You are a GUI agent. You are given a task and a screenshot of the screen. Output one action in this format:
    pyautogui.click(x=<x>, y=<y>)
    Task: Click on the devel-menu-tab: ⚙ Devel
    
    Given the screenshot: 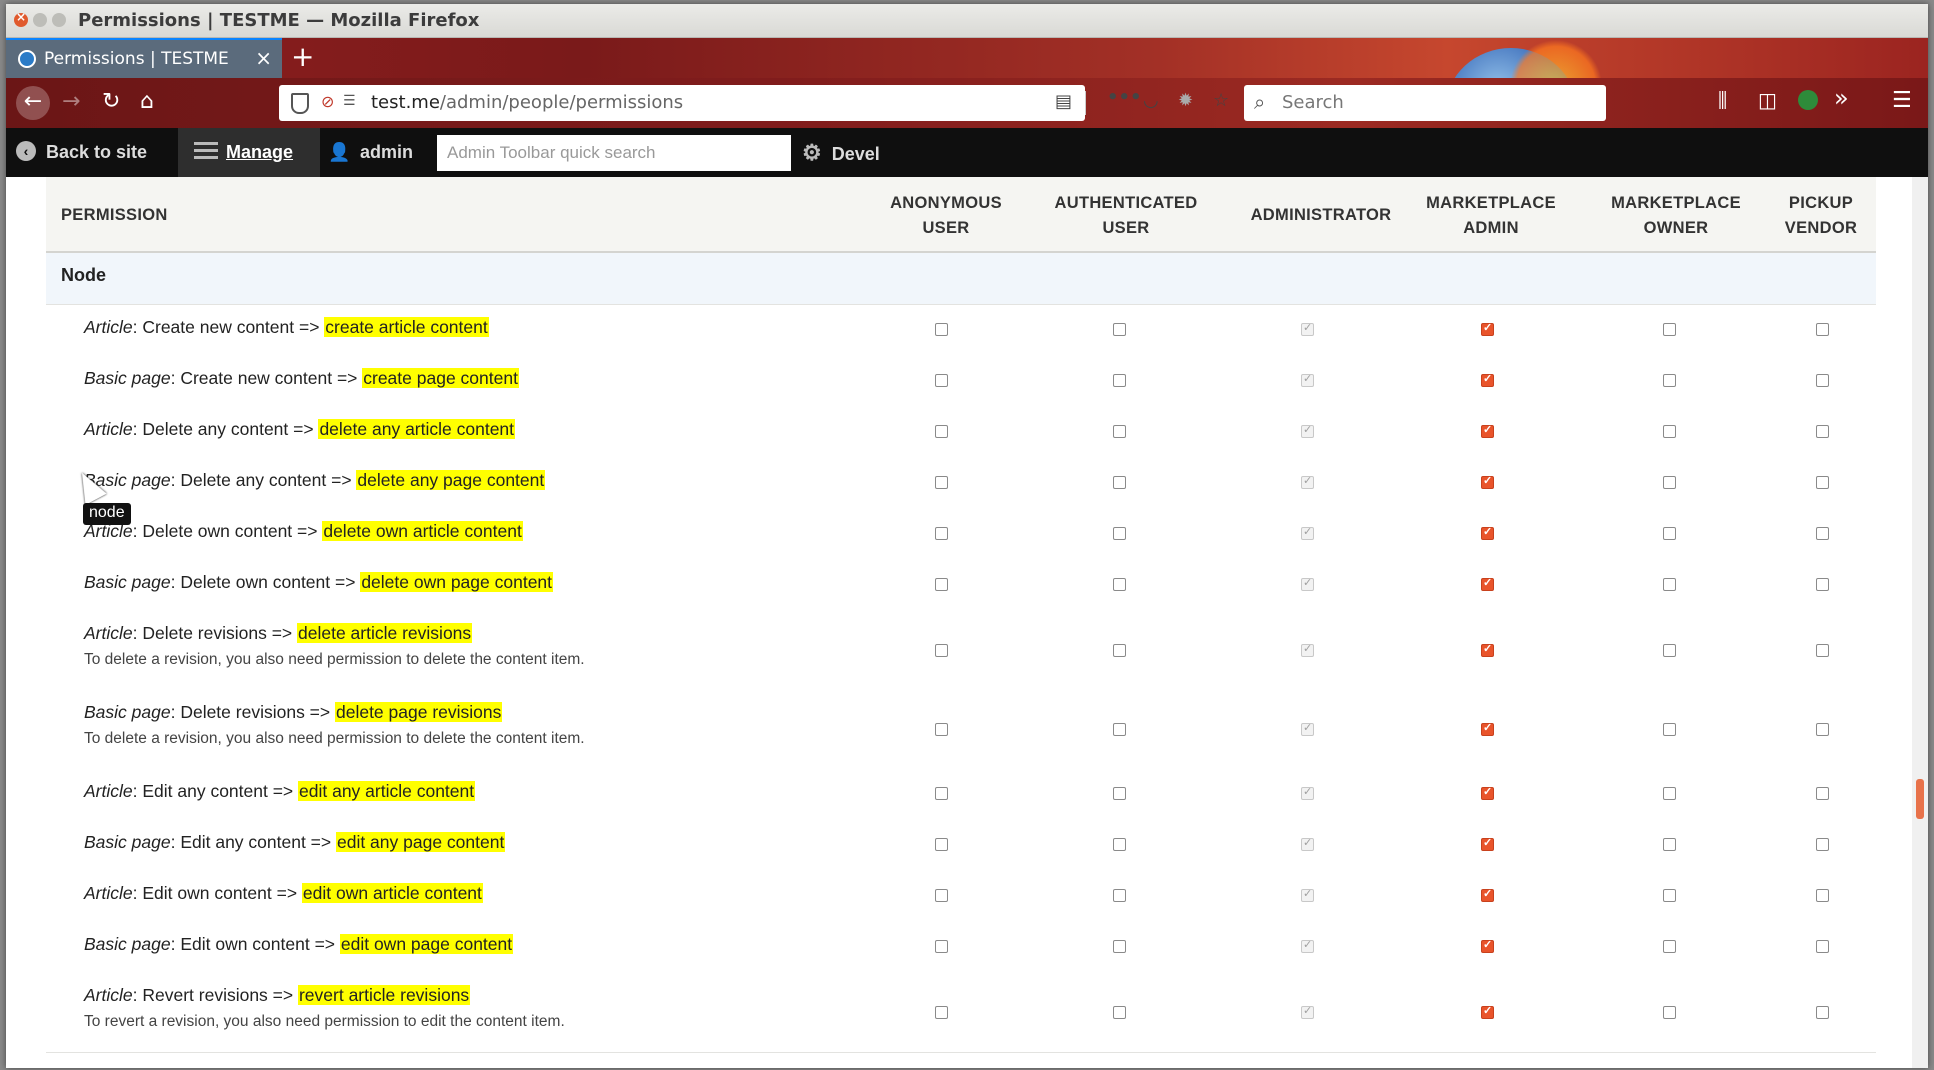 What is the action you would take?
    pyautogui.click(x=841, y=152)
    